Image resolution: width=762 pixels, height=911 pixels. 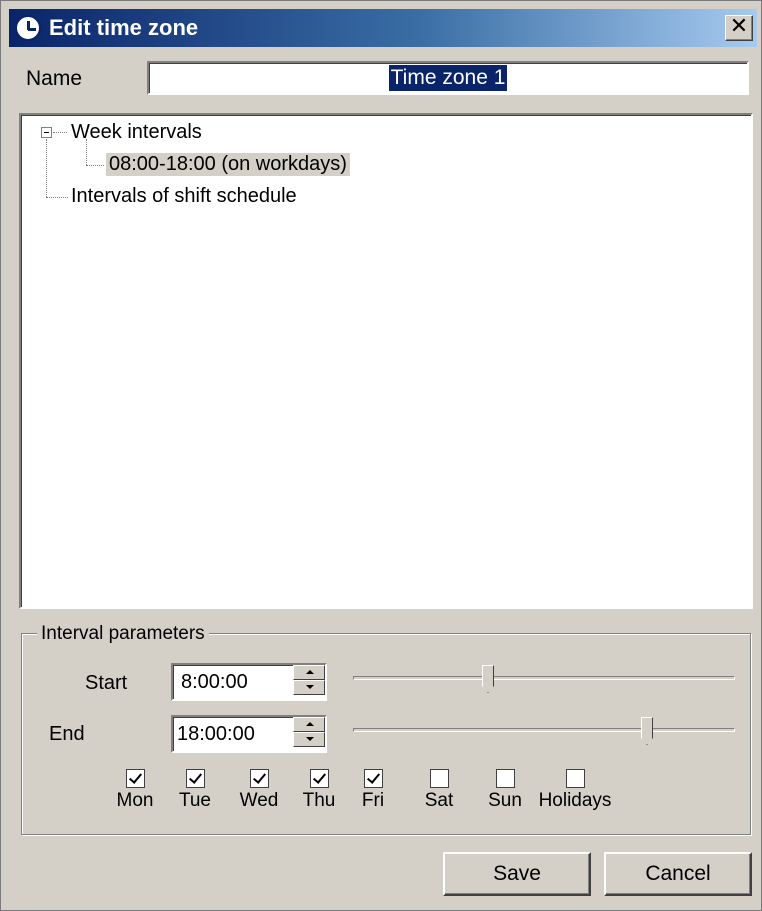 What do you see at coordinates (67, 734) in the screenshot?
I see `end-label: End` at bounding box center [67, 734].